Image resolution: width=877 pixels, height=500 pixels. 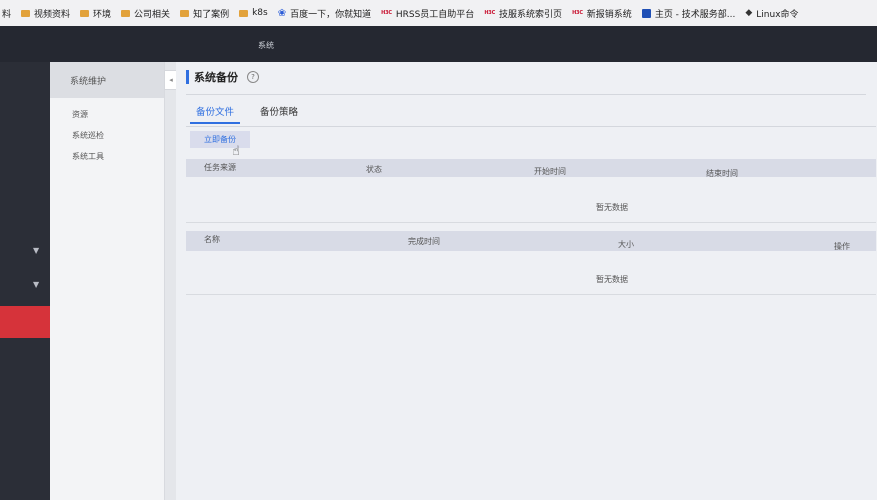 I want to click on bookmark-link: H3C 技服系统索引页, so click(x=523, y=13).